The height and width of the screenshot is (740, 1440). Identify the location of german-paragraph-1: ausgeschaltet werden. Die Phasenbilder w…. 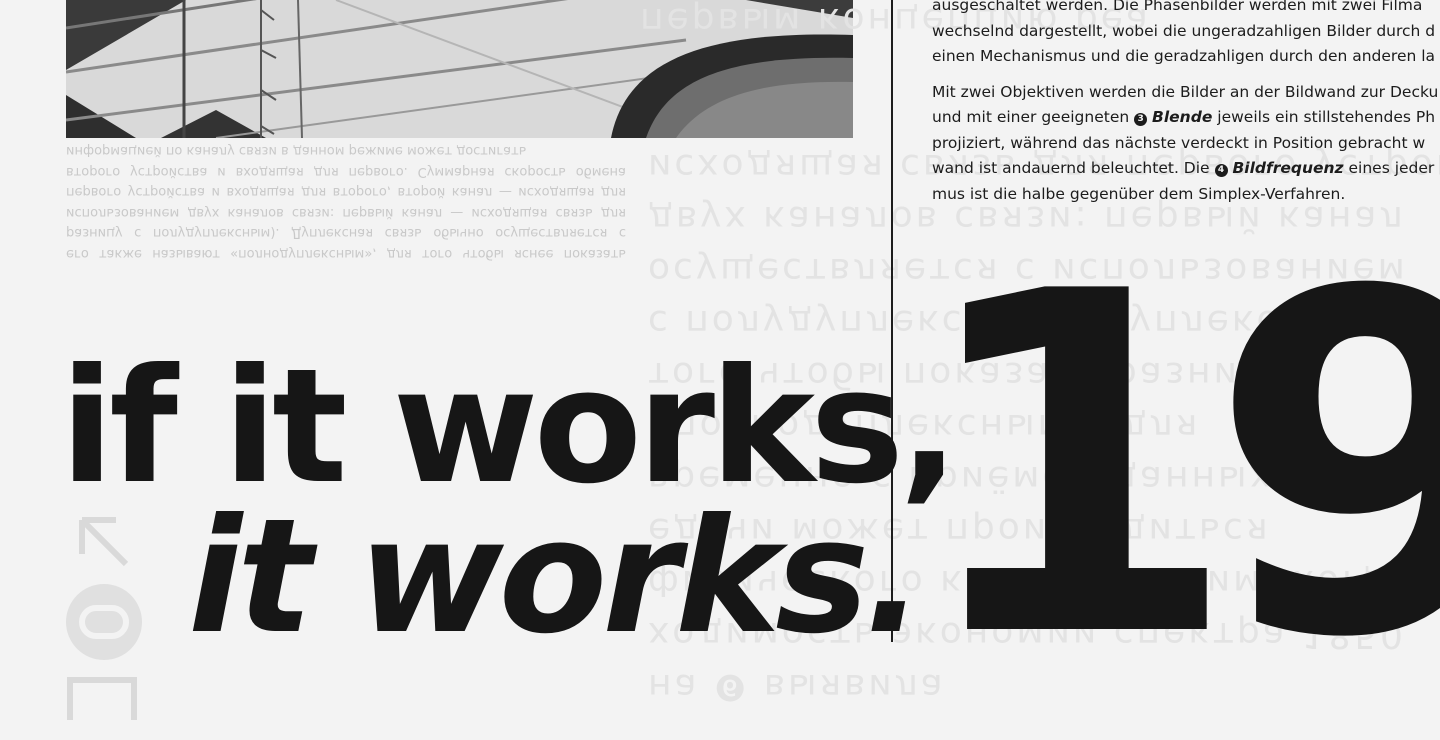
(1186, 35).